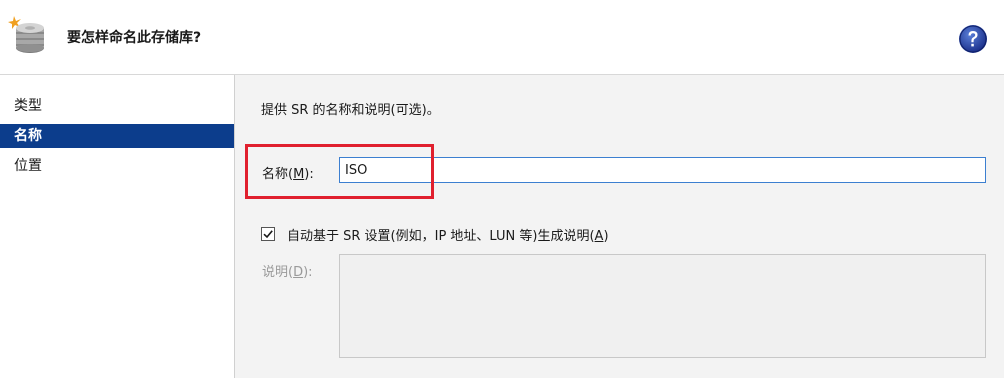 The height and width of the screenshot is (378, 1004). What do you see at coordinates (350, 110) in the screenshot?
I see `instruction-text: 提供 SR 的名称和说明(可选)。` at bounding box center [350, 110].